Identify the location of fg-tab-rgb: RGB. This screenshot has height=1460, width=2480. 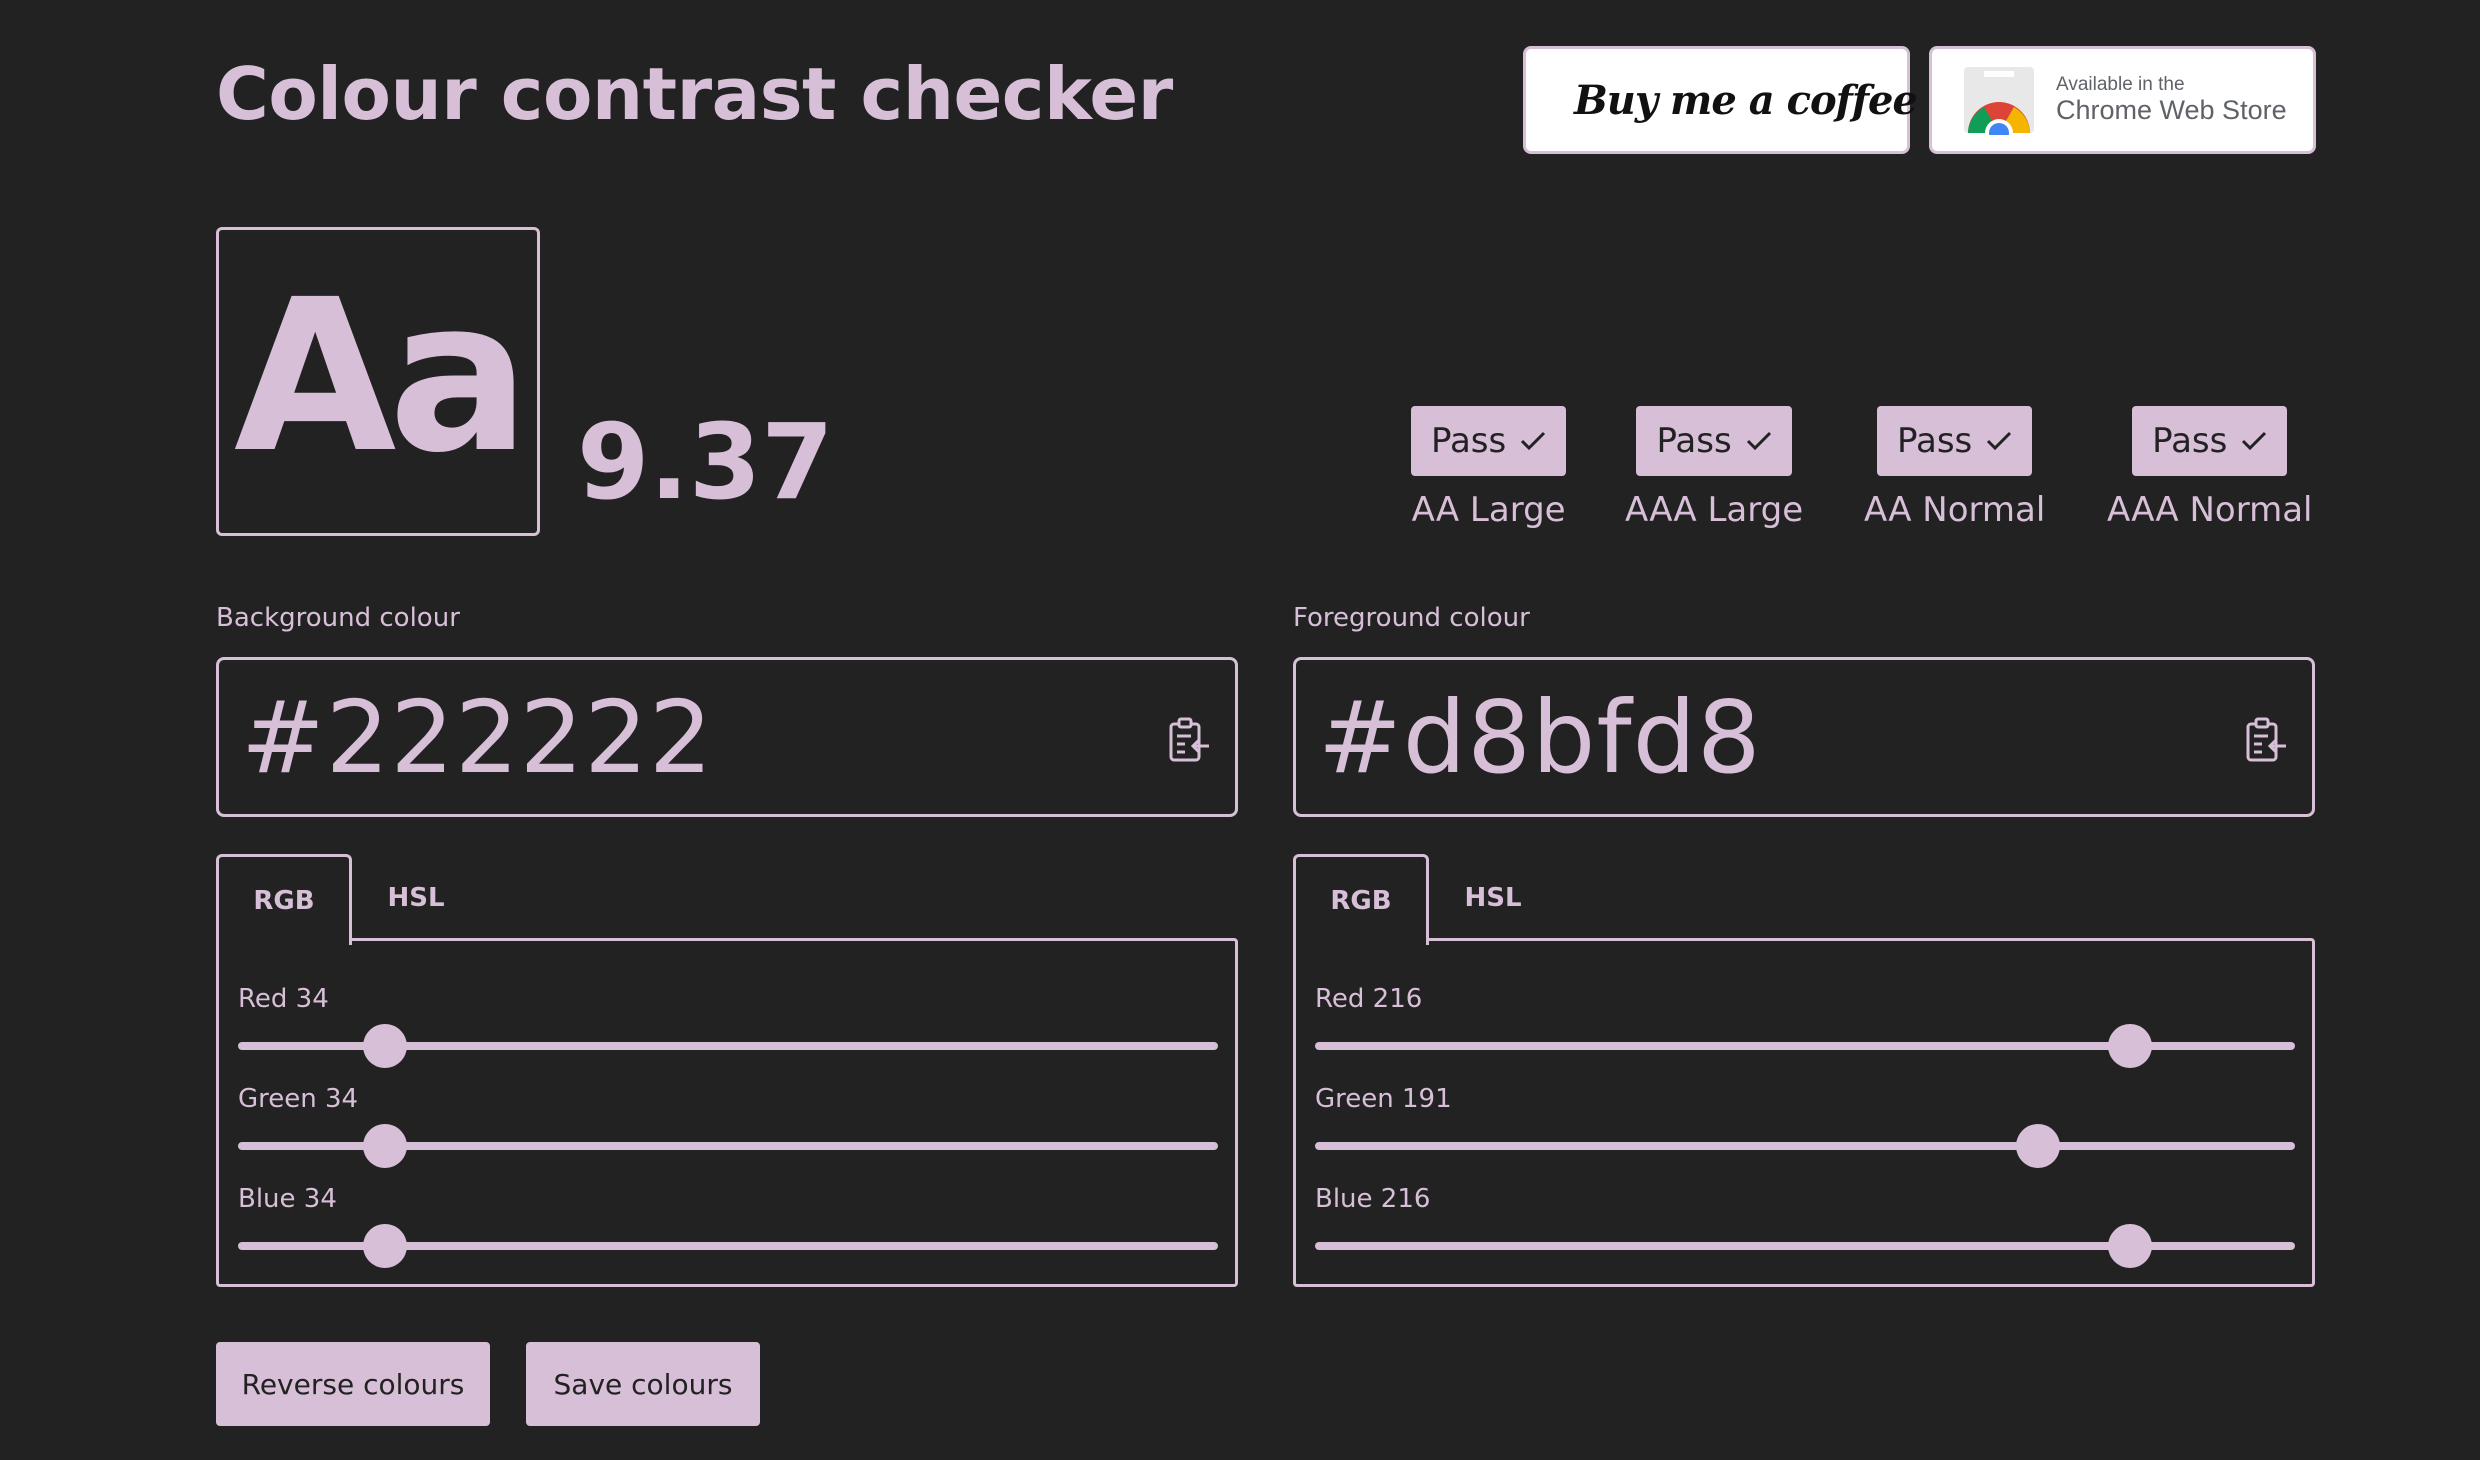
(1361, 899).